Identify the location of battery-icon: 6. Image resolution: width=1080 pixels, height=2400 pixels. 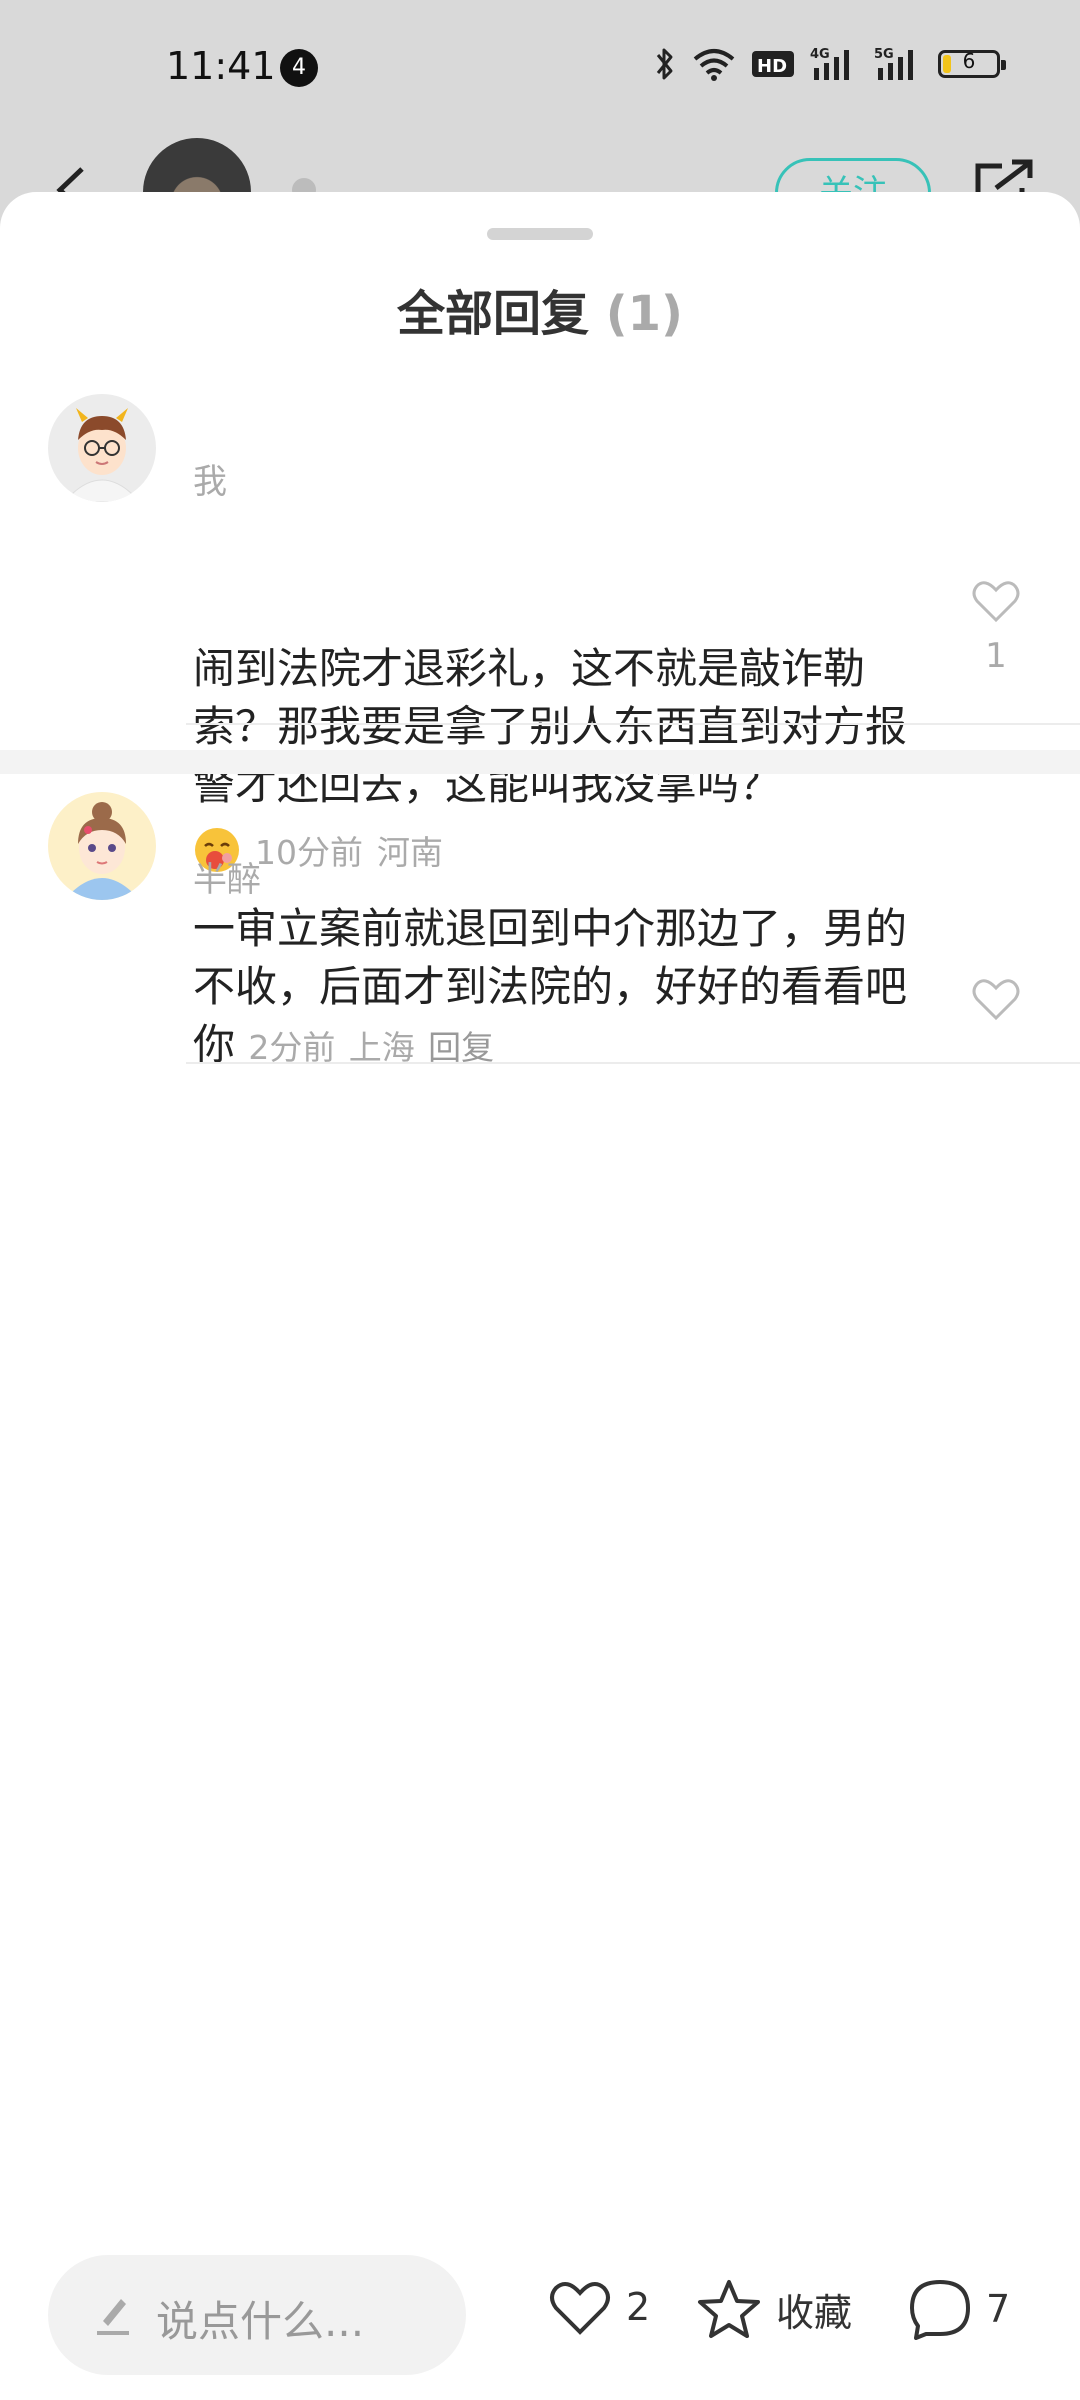
(972, 63).